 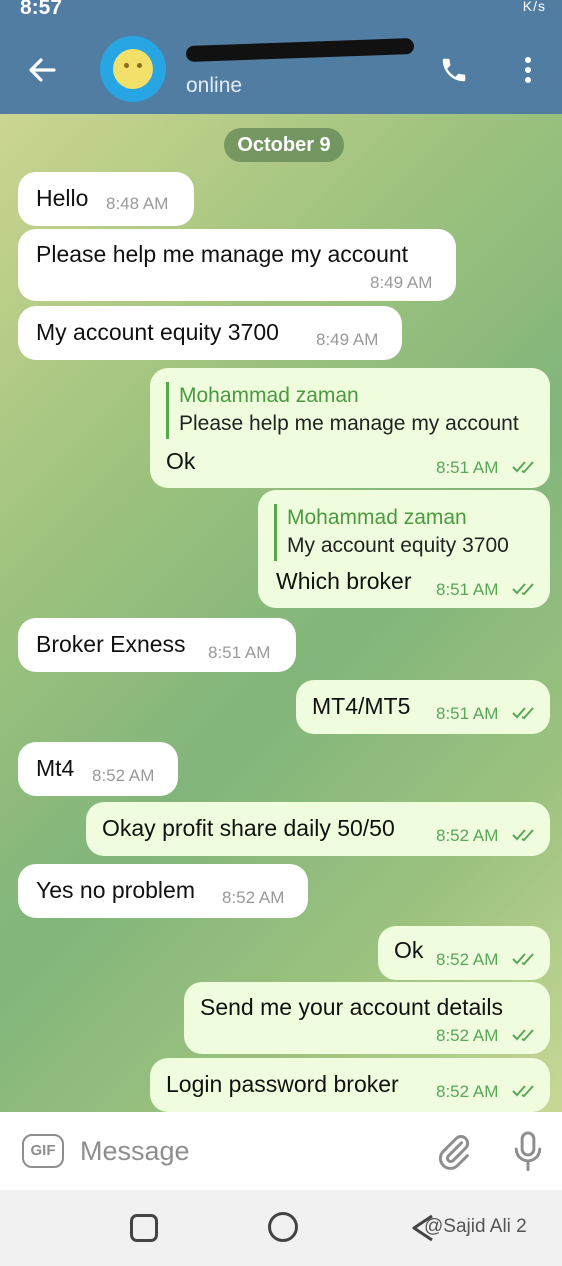 What do you see at coordinates (62, 198) in the screenshot?
I see `message-text: Hello` at bounding box center [62, 198].